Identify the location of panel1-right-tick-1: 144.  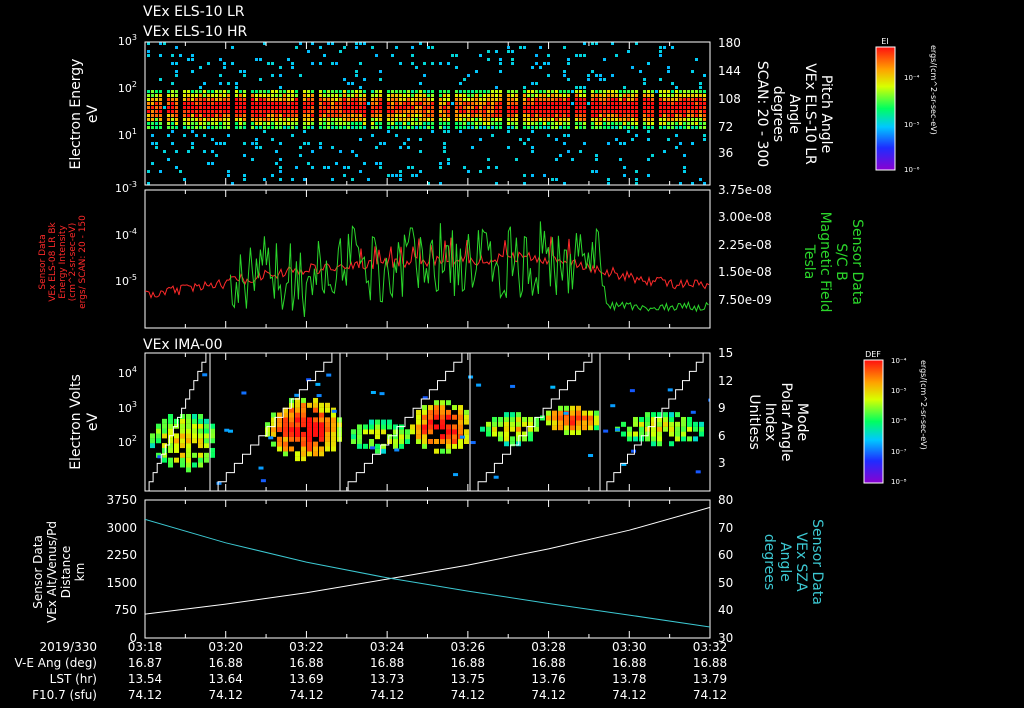
(729, 71).